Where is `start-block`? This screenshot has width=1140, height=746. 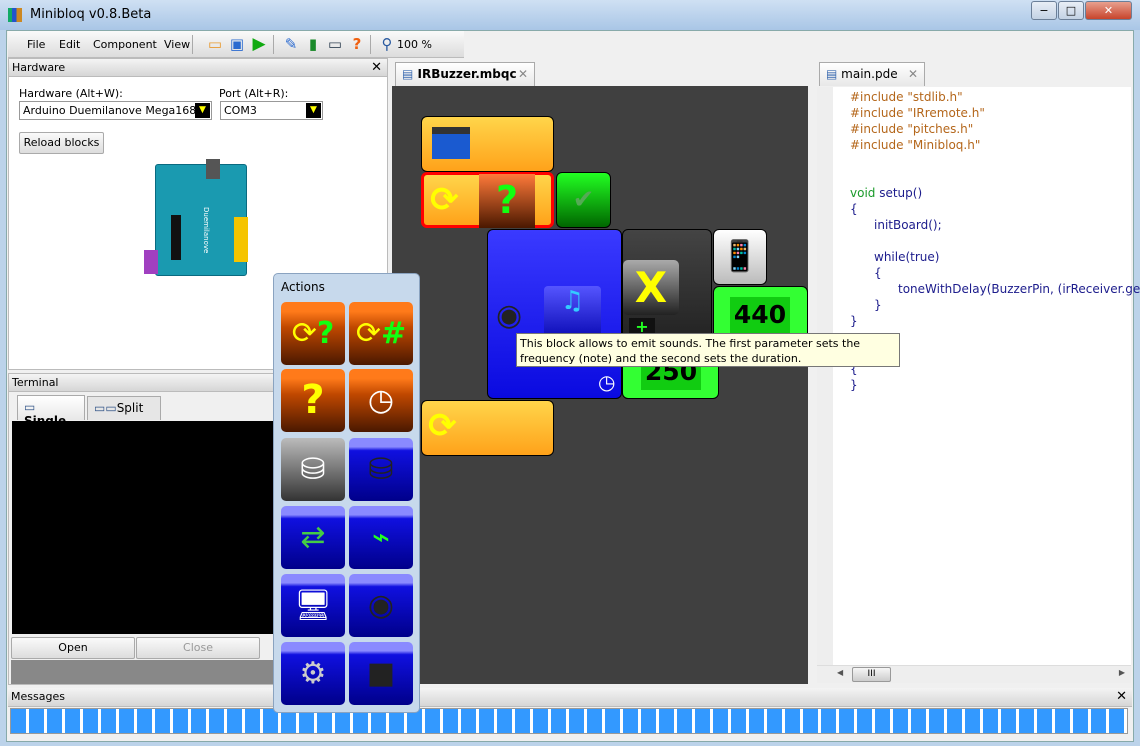
start-block is located at coordinates (487, 144).